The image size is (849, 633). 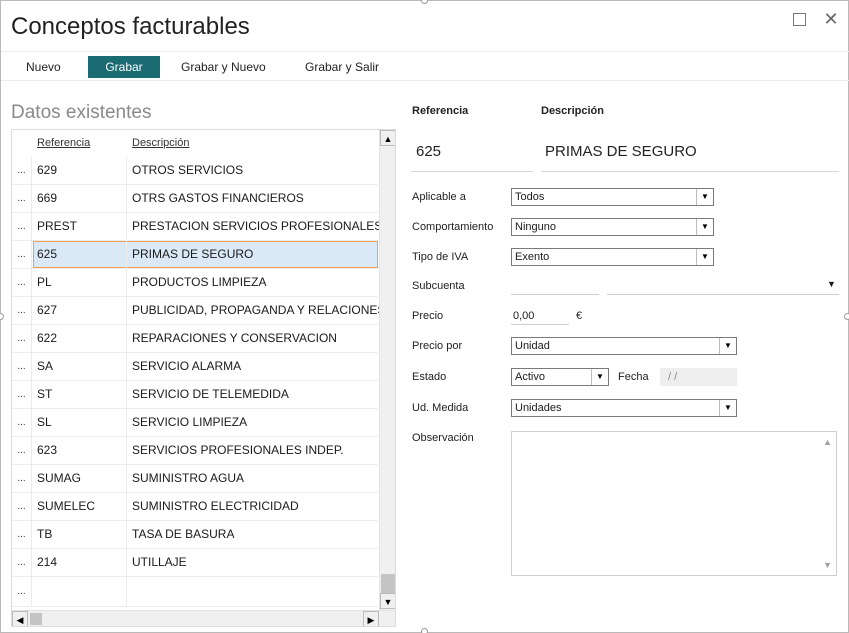 I want to click on table-row: ... SA SERVICIO ALARMA, so click(x=195, y=367).